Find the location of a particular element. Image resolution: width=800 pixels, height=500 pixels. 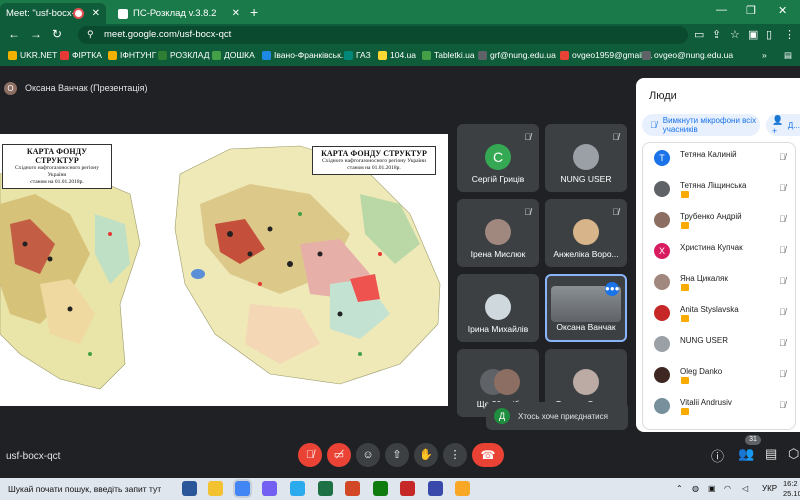

extension-icon: ▣ is located at coordinates (753, 34).